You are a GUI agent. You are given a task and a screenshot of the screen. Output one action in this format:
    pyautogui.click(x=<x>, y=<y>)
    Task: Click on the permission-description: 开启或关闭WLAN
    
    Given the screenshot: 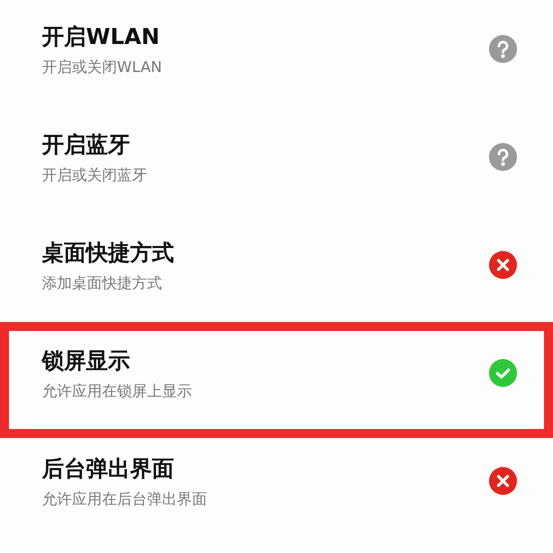 What is the action you would take?
    pyautogui.click(x=102, y=67)
    